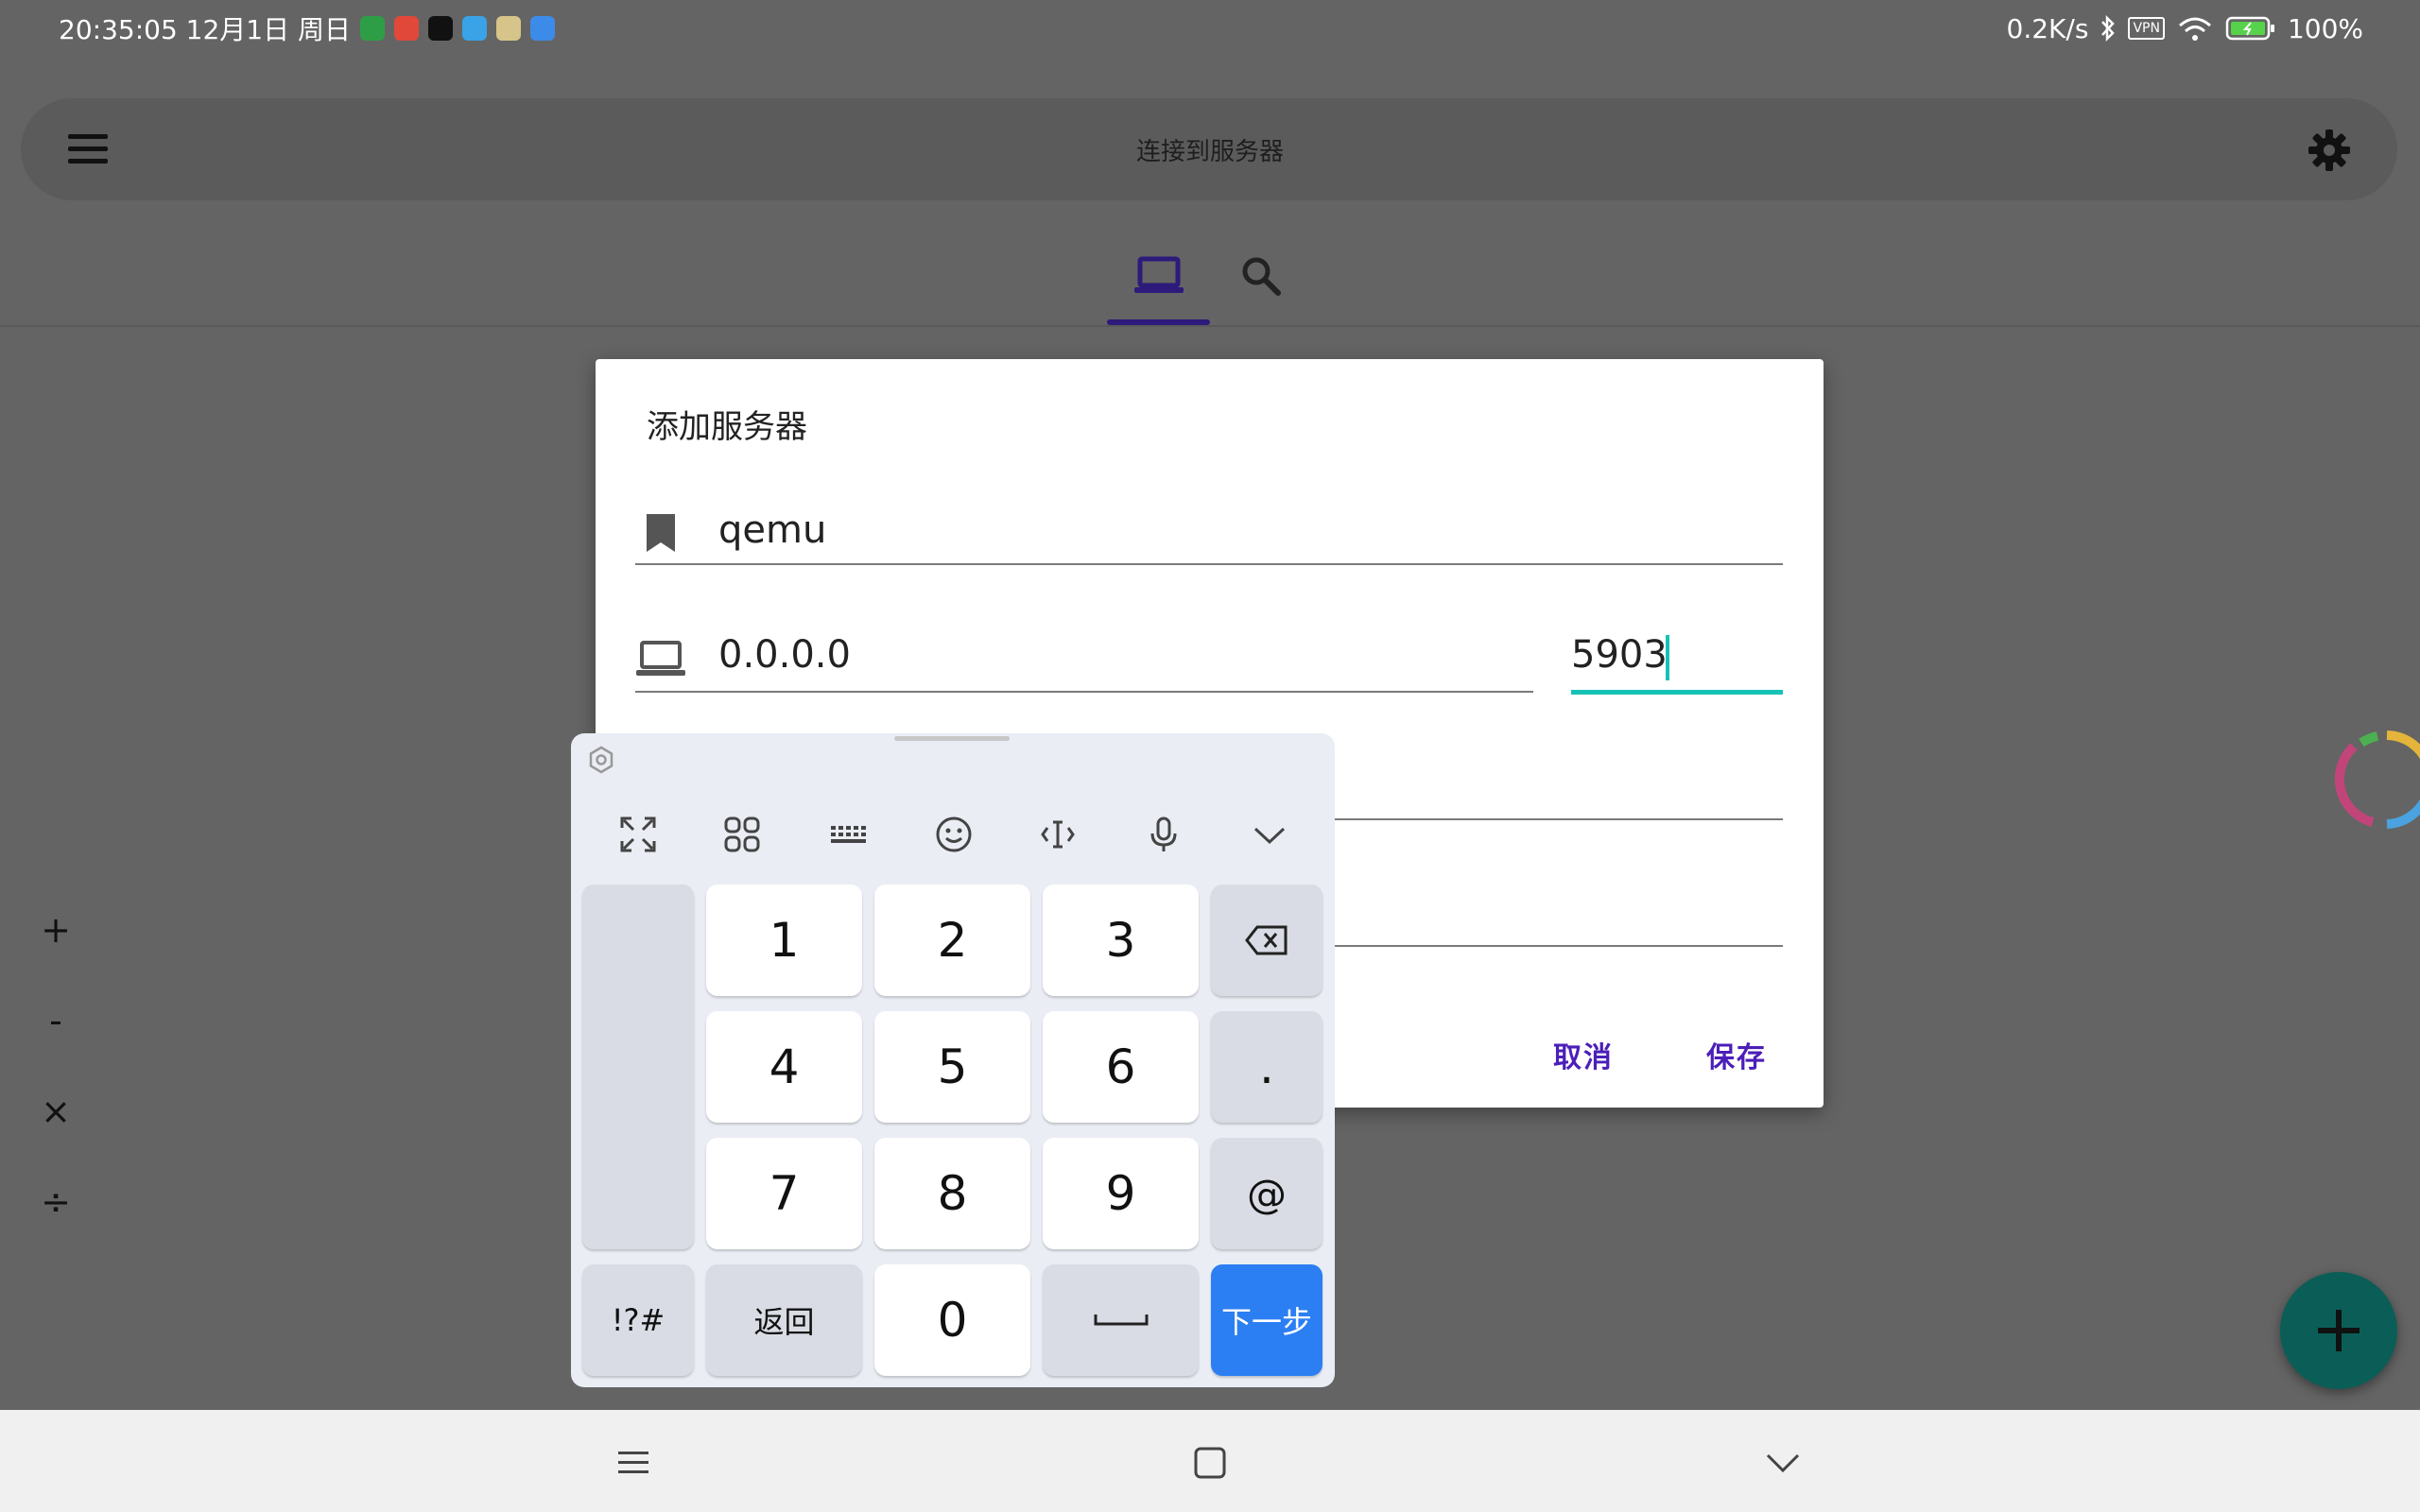 This screenshot has width=2420, height=1512. Describe the element at coordinates (508, 28) in the screenshot. I see `game-app-icon` at that location.